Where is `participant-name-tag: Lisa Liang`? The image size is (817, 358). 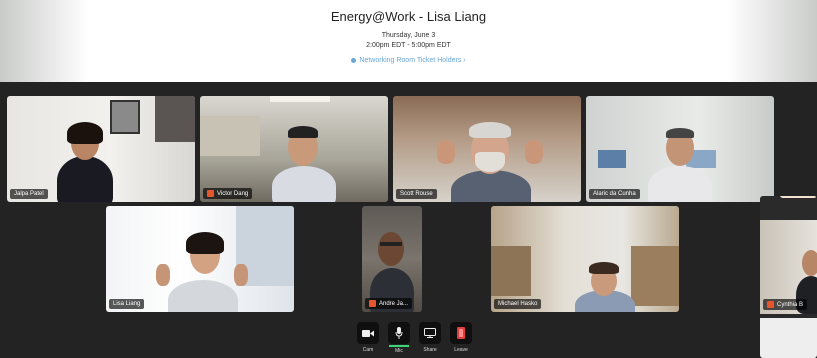
participant-name-tag: Lisa Liang is located at coordinates (127, 304).